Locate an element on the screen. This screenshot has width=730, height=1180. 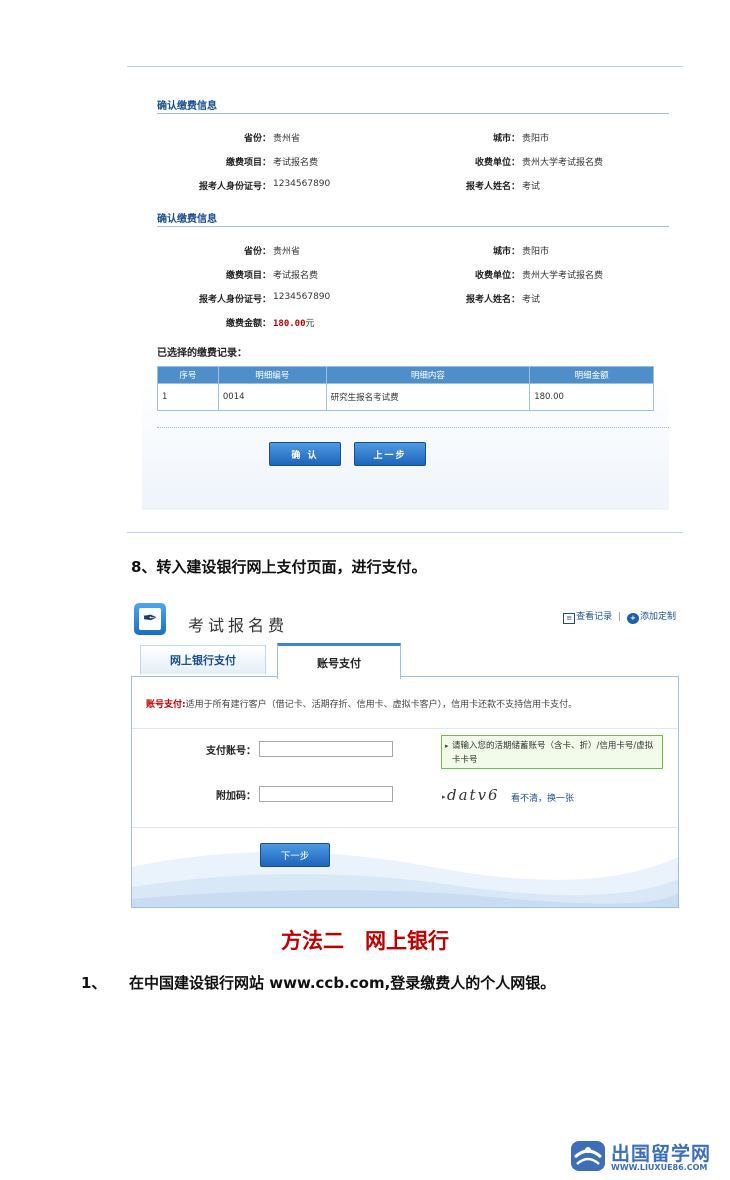
tip-text: 请输入您的活期储蓄账号（含卡、折）/信用卡号/虚拟卡卡号 is located at coordinates (553, 753).